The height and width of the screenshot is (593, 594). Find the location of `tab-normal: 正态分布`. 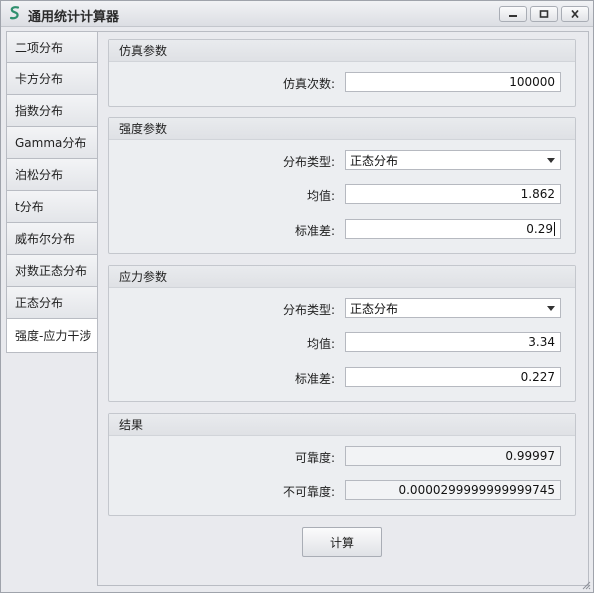

tab-normal: 正态分布 is located at coordinates (52, 303).